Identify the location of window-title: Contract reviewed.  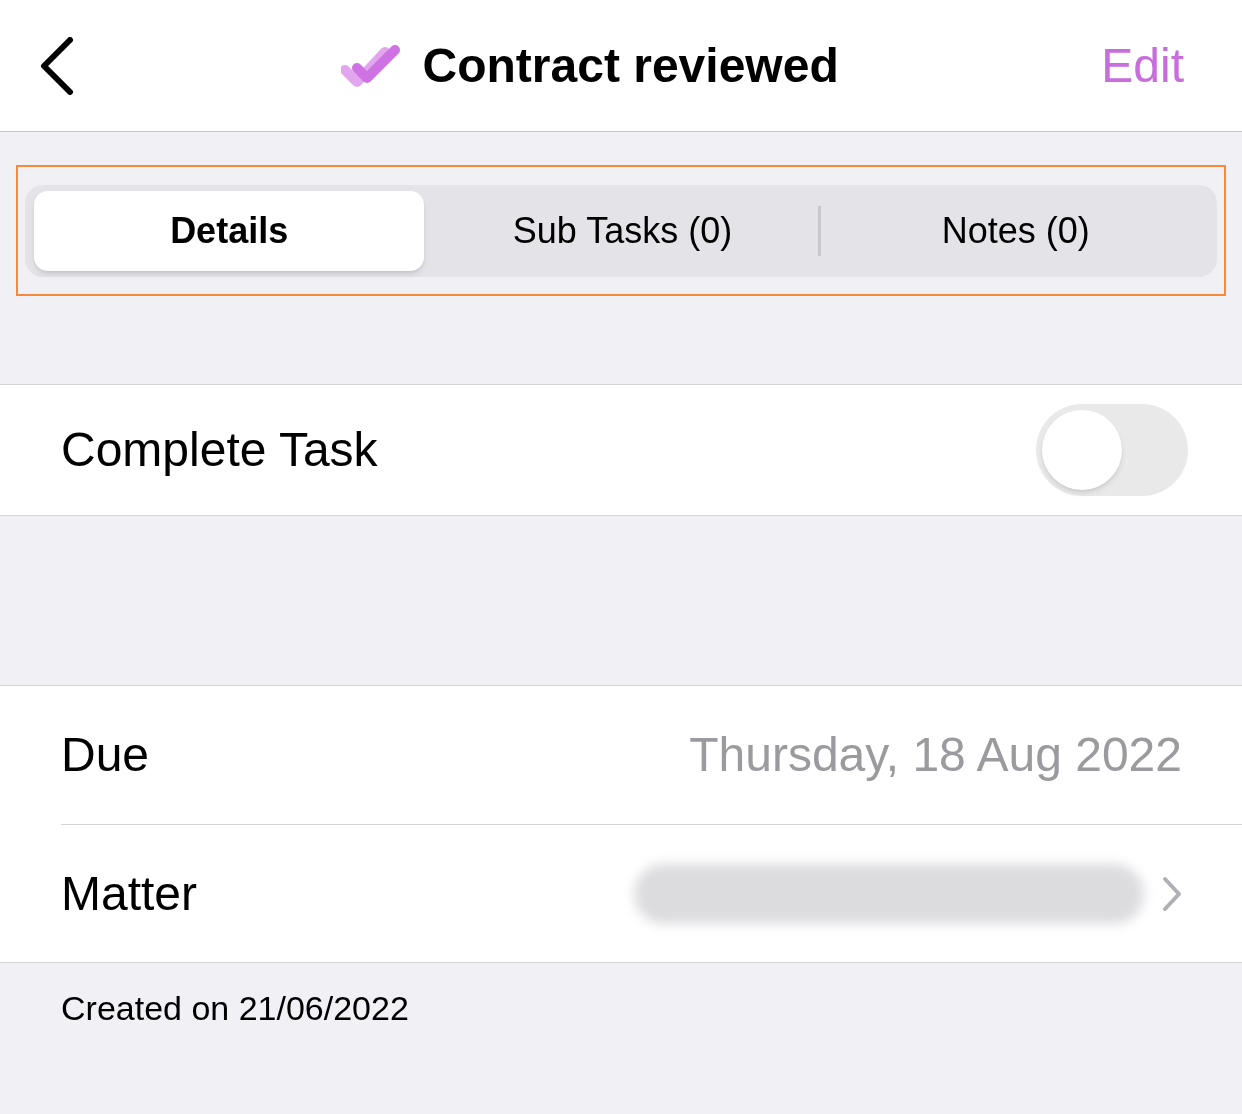
(630, 65).